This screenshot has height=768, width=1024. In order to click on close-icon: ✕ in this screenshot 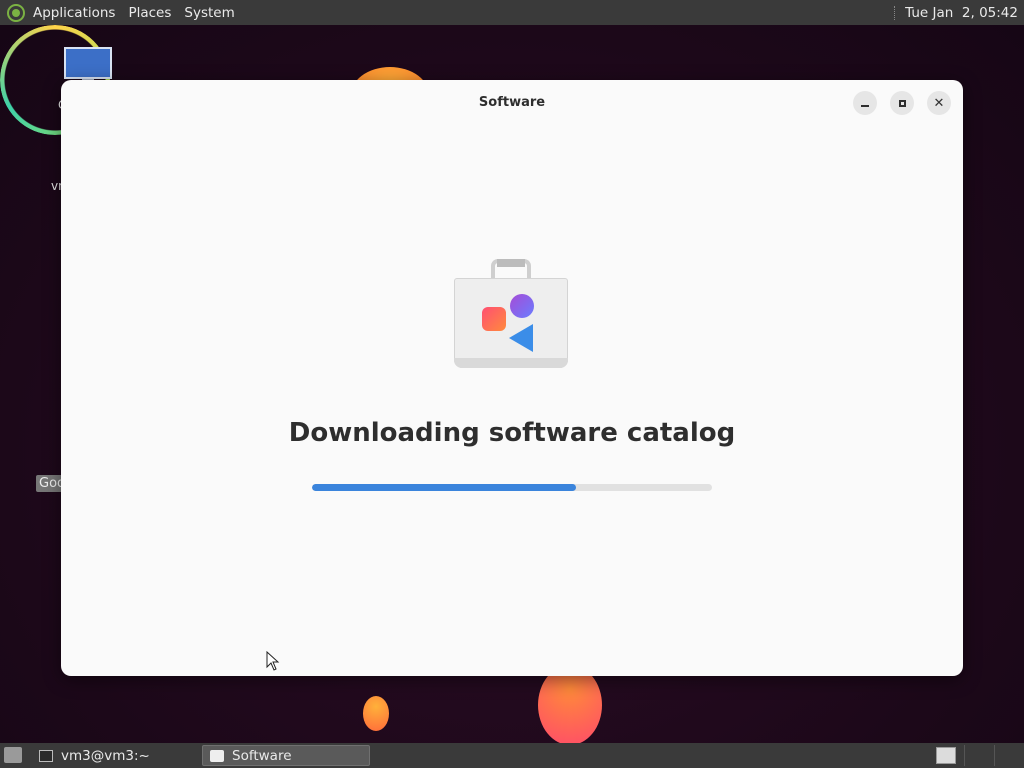, I will do `click(939, 103)`.